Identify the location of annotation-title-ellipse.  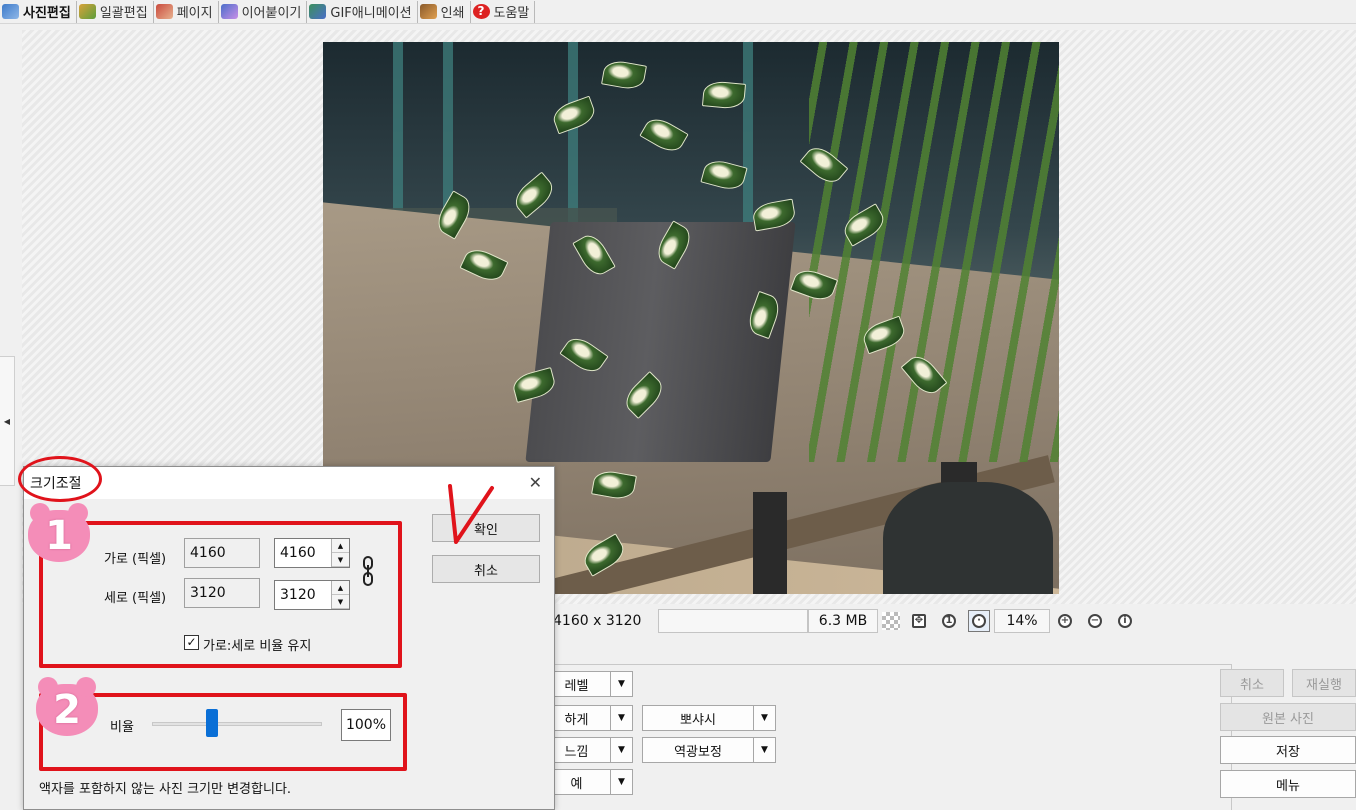
(60, 479).